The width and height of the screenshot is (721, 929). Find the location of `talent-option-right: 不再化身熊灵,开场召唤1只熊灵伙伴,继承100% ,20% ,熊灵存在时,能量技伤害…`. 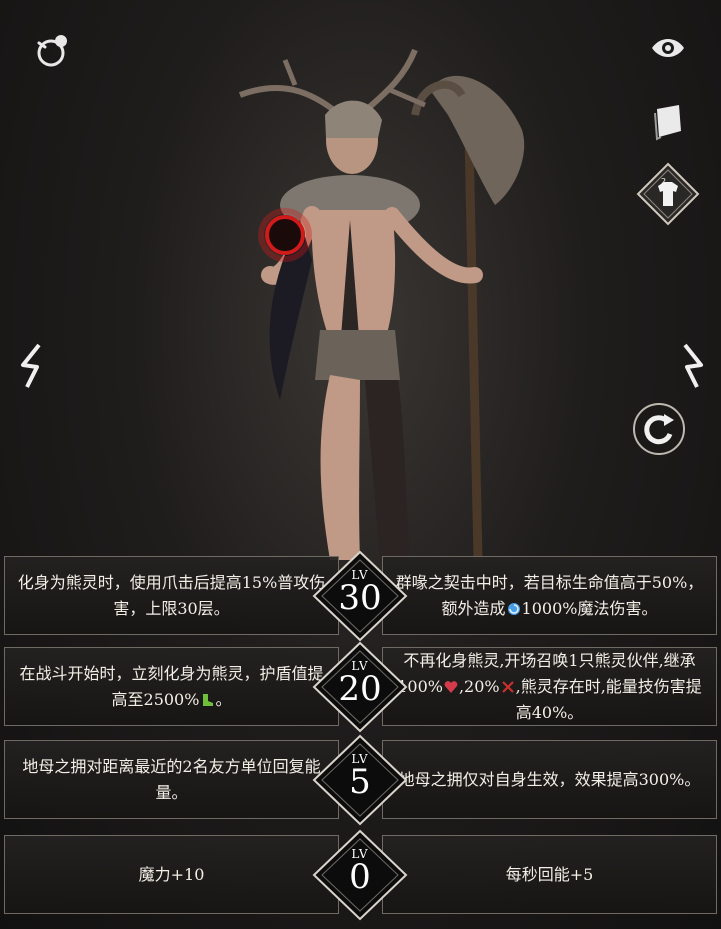

talent-option-right: 不再化身熊灵,开场召唤1只熊灵伙伴,继承100% ,20% ,熊灵存在时,能量技伤害… is located at coordinates (549, 686).